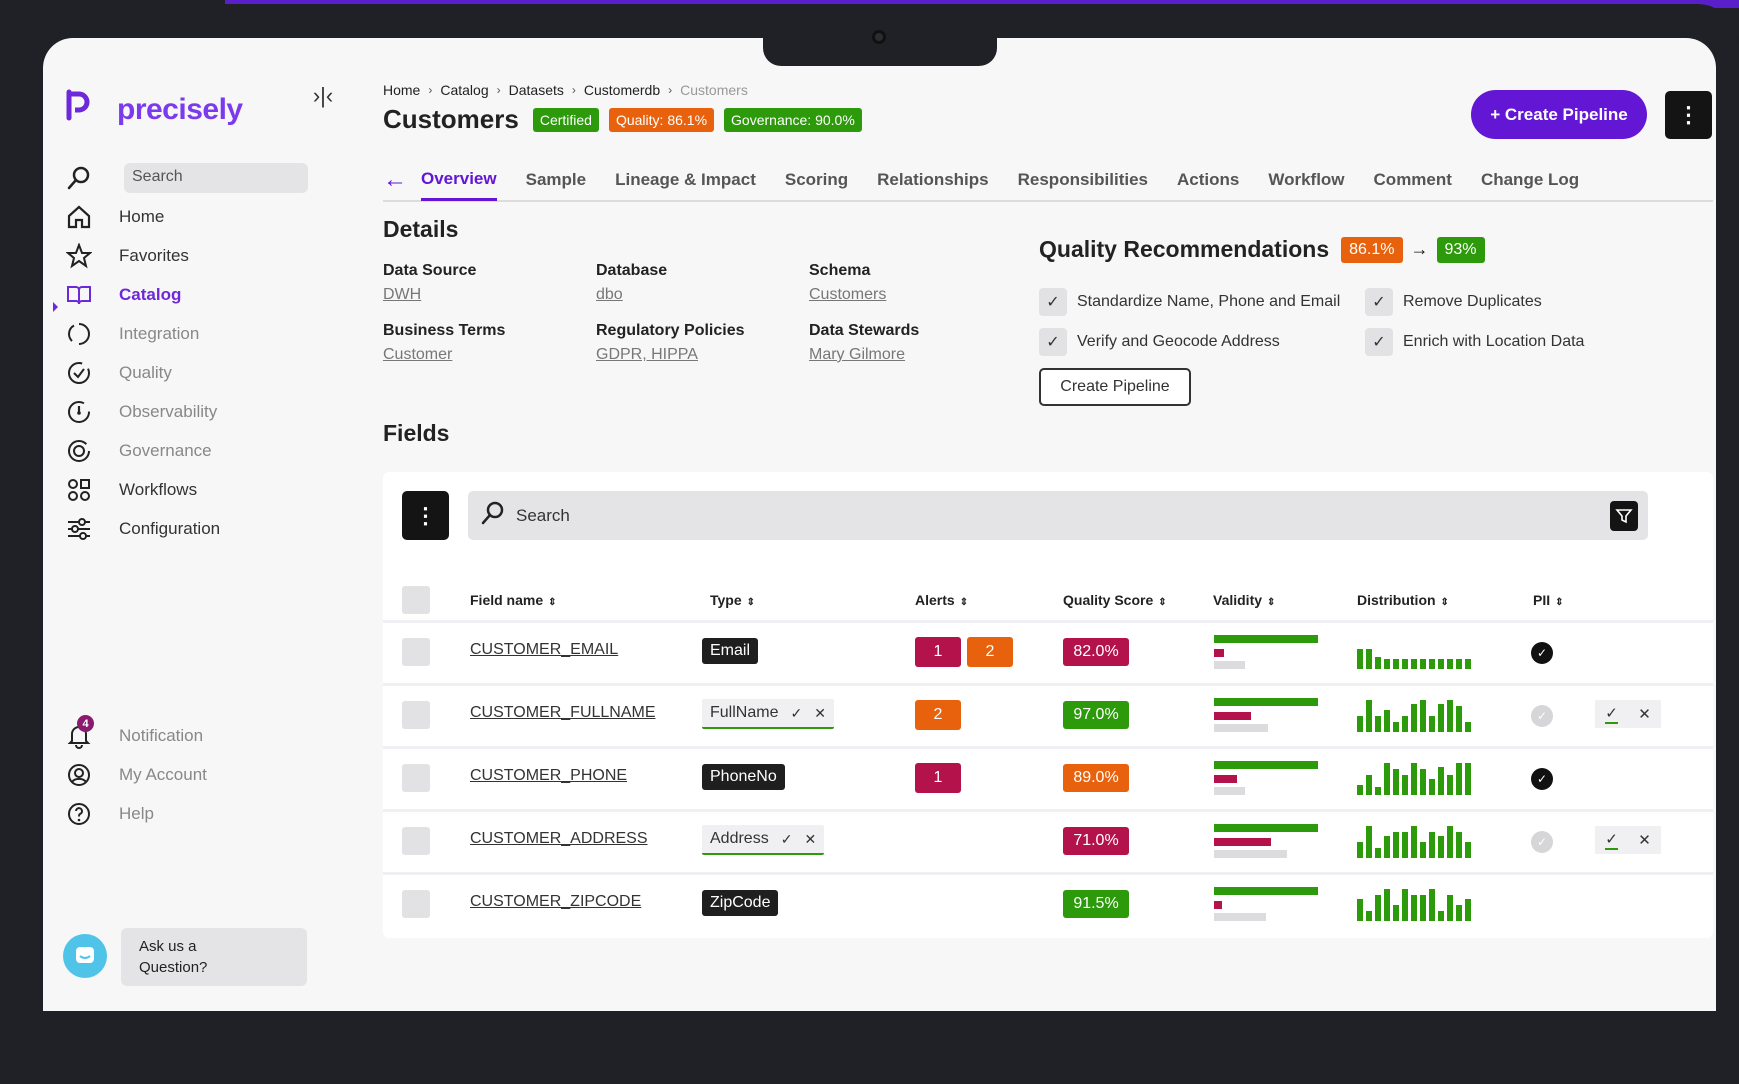 This screenshot has width=1739, height=1084. Describe the element at coordinates (1688, 115) in the screenshot. I see `more-options-icon: ⋮` at that location.